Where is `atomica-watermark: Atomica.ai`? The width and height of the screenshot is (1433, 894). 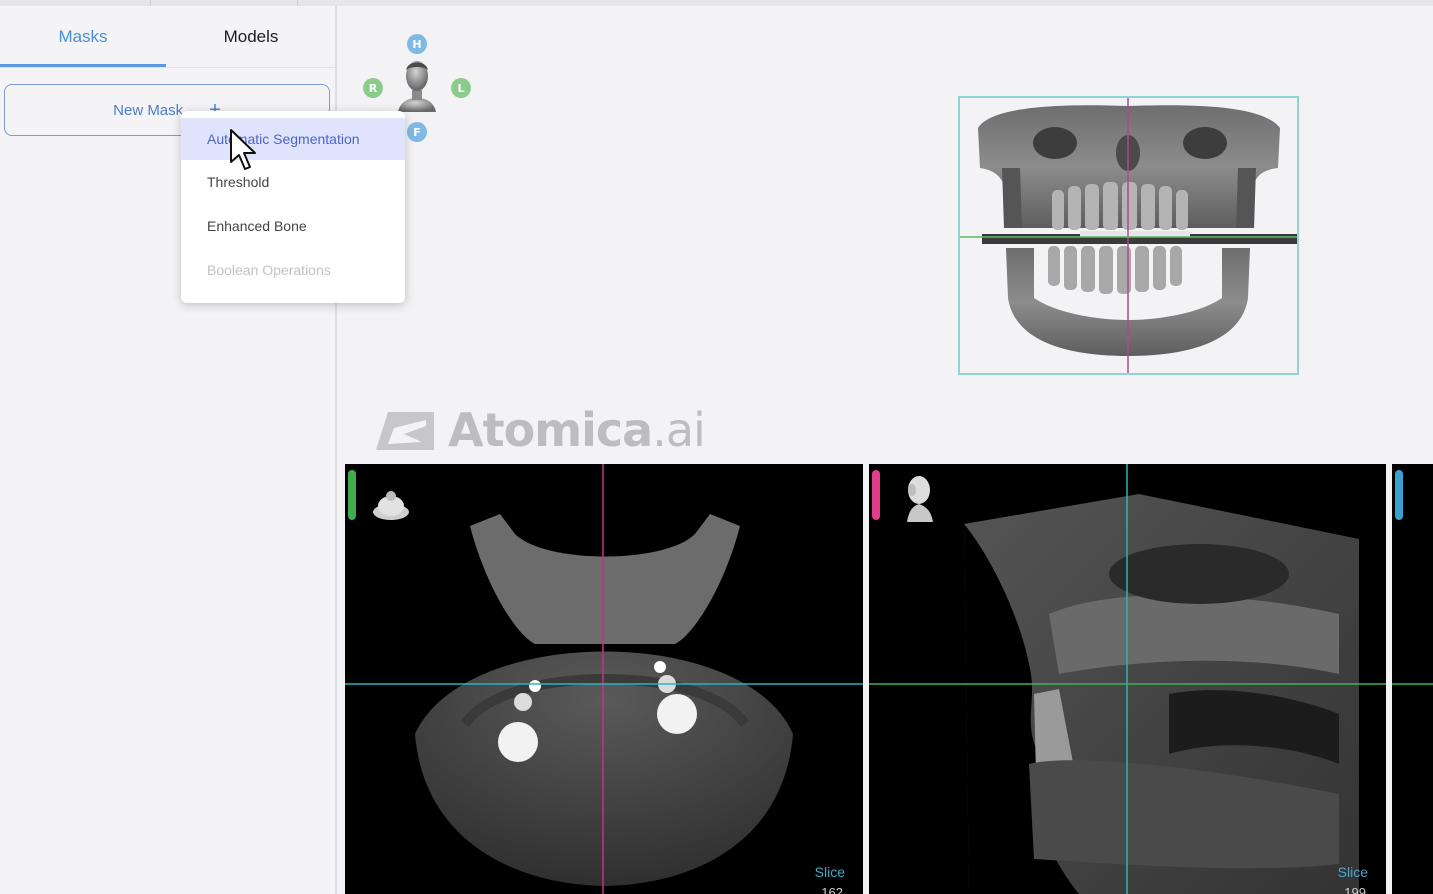
atomica-watermark: Atomica.ai is located at coordinates (540, 430).